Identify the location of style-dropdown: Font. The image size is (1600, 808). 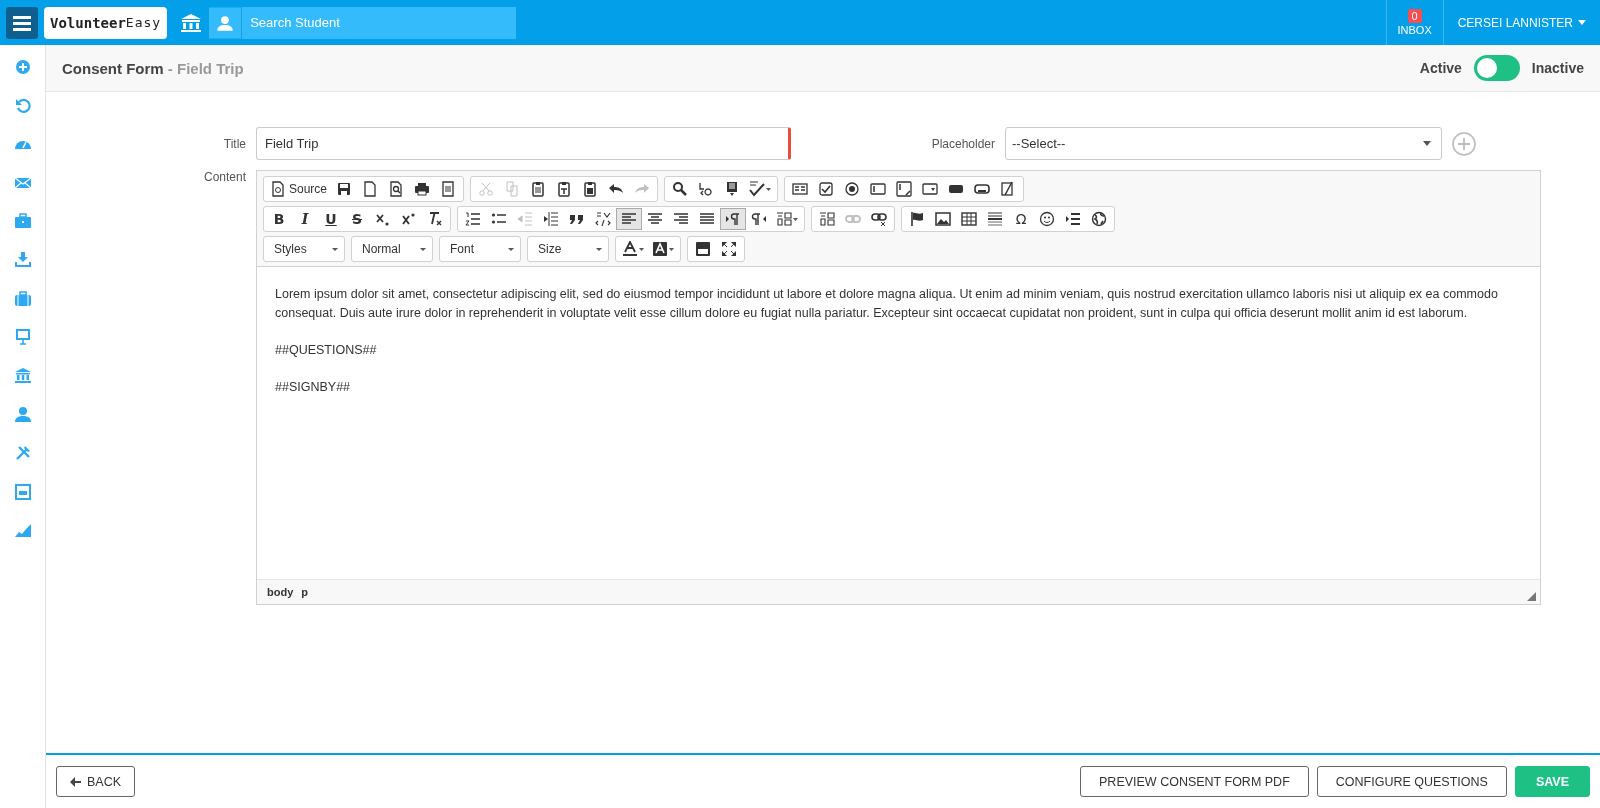
(480, 249).